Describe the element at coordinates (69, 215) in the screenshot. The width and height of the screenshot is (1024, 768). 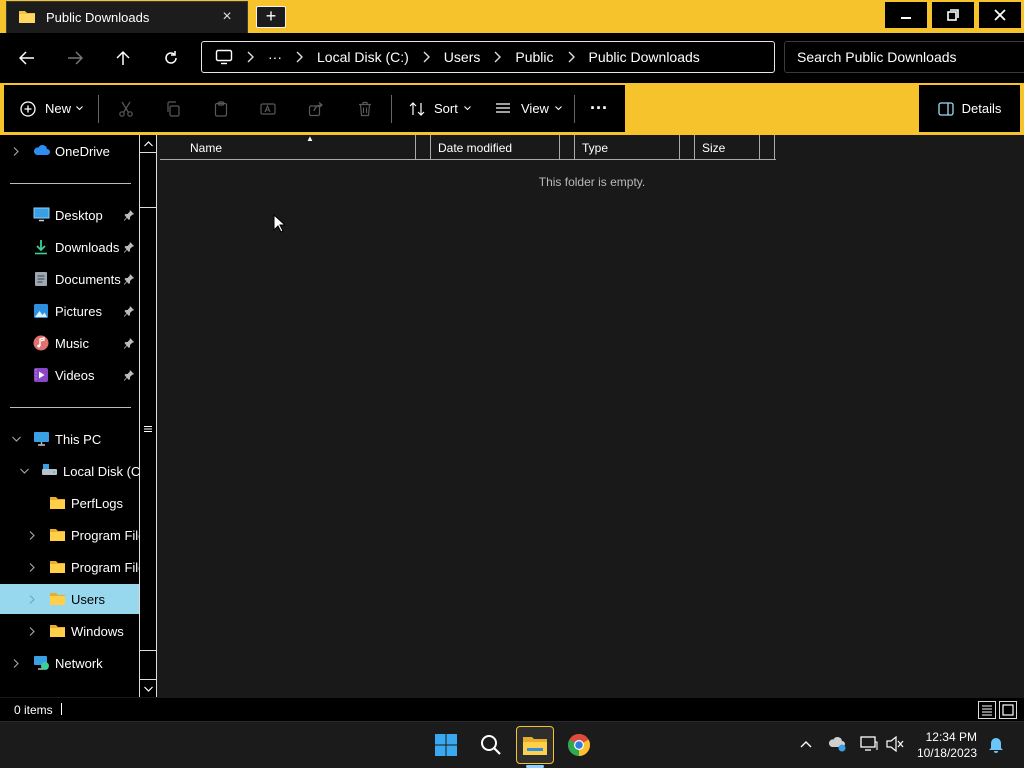
I see `nav-item-desktop: Desktop` at that location.